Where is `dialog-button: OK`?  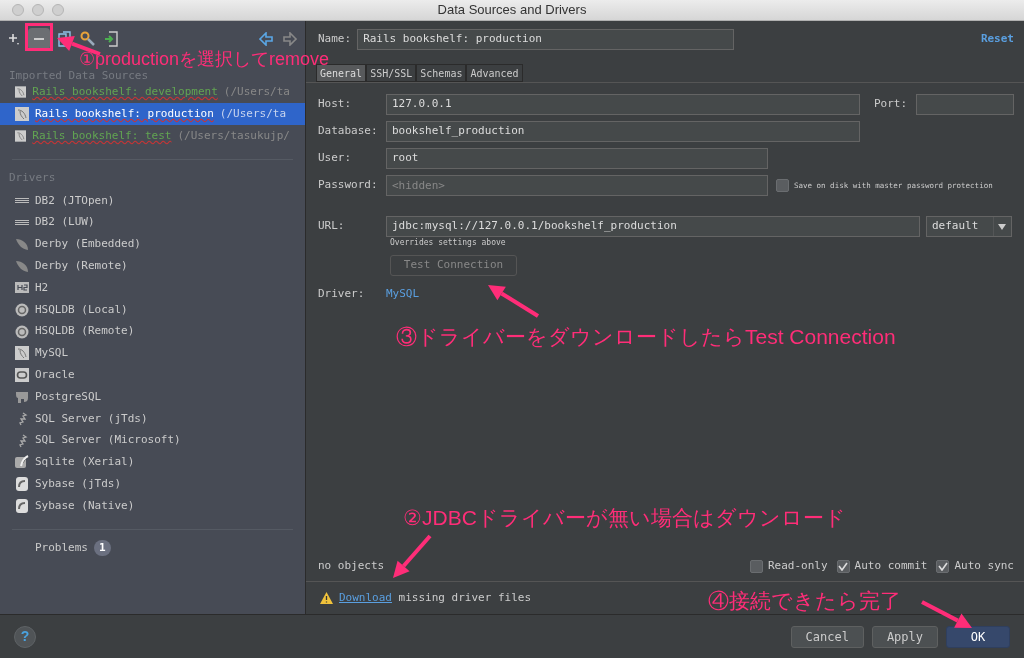 dialog-button: OK is located at coordinates (978, 636).